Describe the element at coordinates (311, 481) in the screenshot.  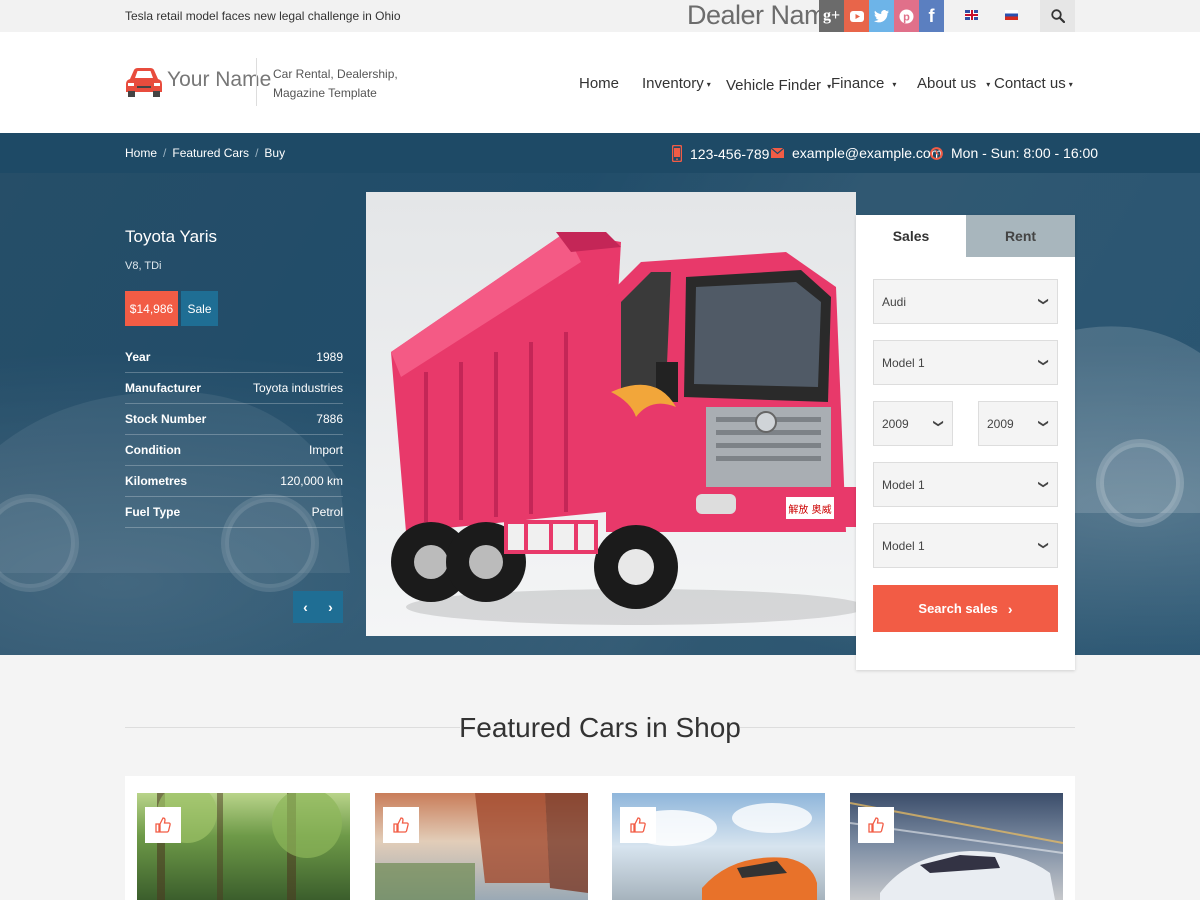
I see `spec-value: 120,000 km` at that location.